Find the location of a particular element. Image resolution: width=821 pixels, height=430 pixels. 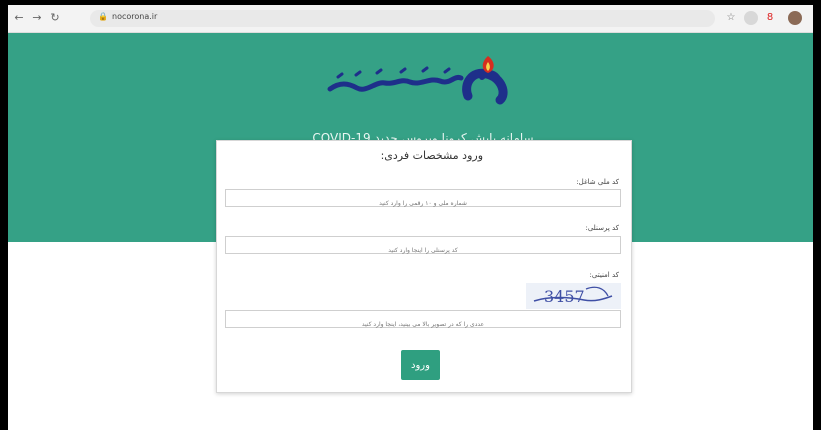

extension-icon is located at coordinates (751, 18).